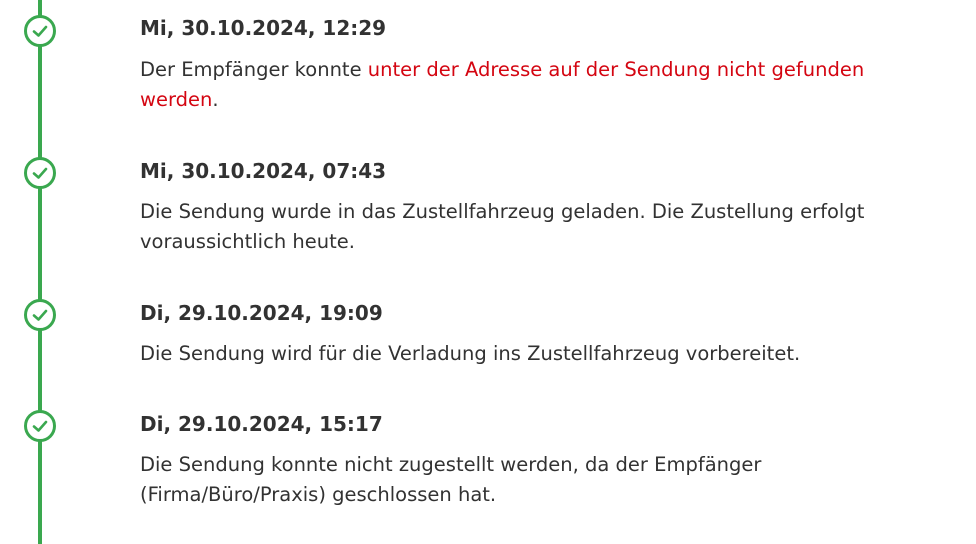  Describe the element at coordinates (215, 99) in the screenshot. I see `event-text-end: .` at that location.